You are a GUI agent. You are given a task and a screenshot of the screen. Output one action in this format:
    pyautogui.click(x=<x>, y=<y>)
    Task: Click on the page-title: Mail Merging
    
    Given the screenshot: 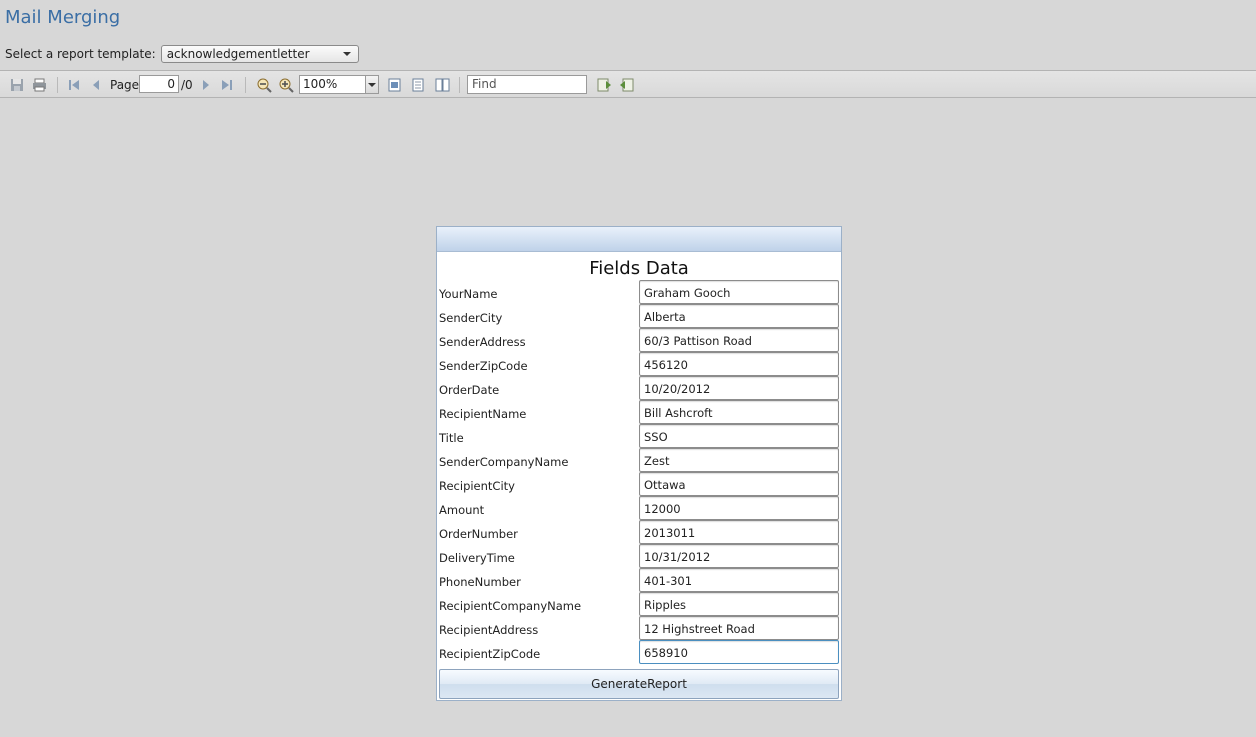 What is the action you would take?
    pyautogui.click(x=63, y=17)
    